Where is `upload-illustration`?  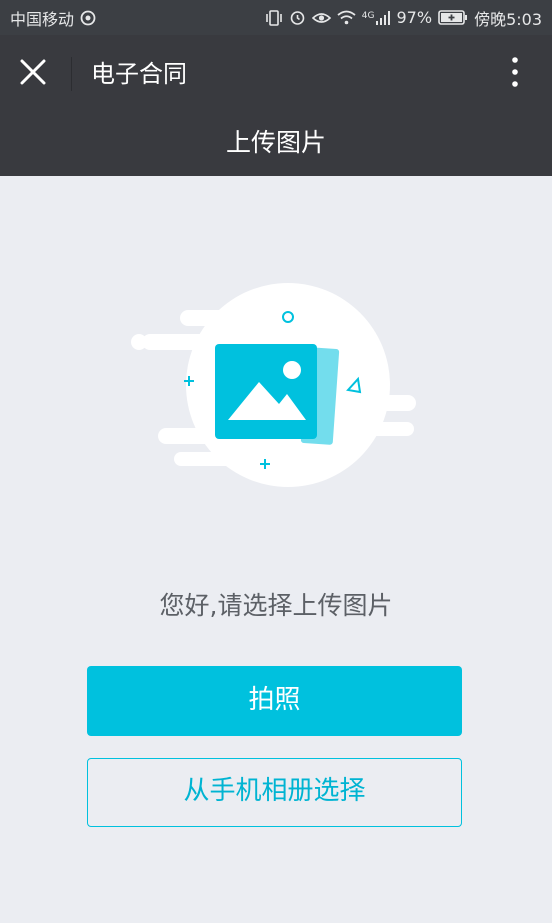 upload-illustration is located at coordinates (274, 387).